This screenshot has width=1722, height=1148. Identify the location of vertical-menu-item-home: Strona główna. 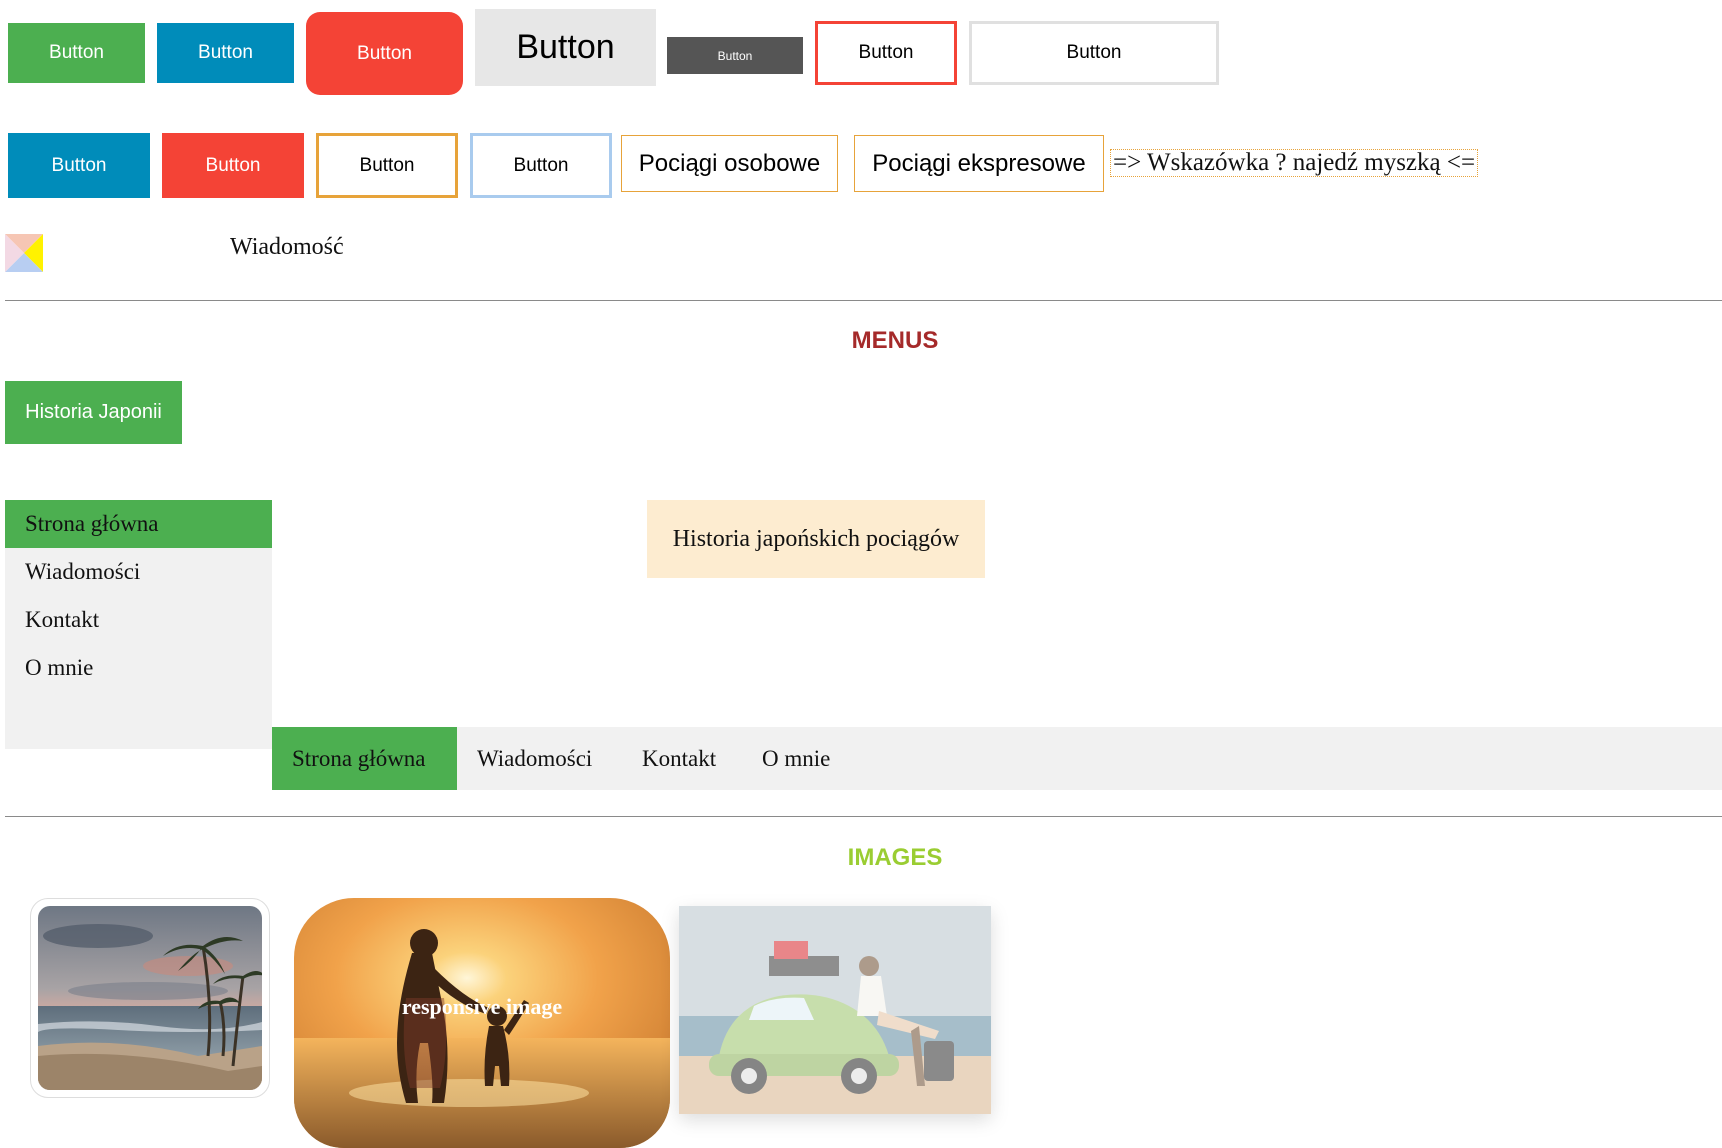
(138, 524).